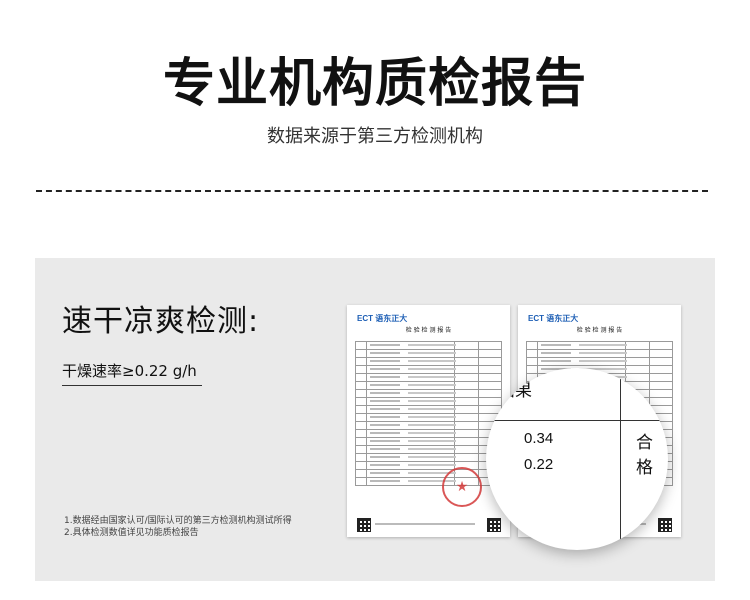 The image size is (750, 600). Describe the element at coordinates (161, 321) in the screenshot. I see `section-heading: 速干凉爽检测:` at that location.